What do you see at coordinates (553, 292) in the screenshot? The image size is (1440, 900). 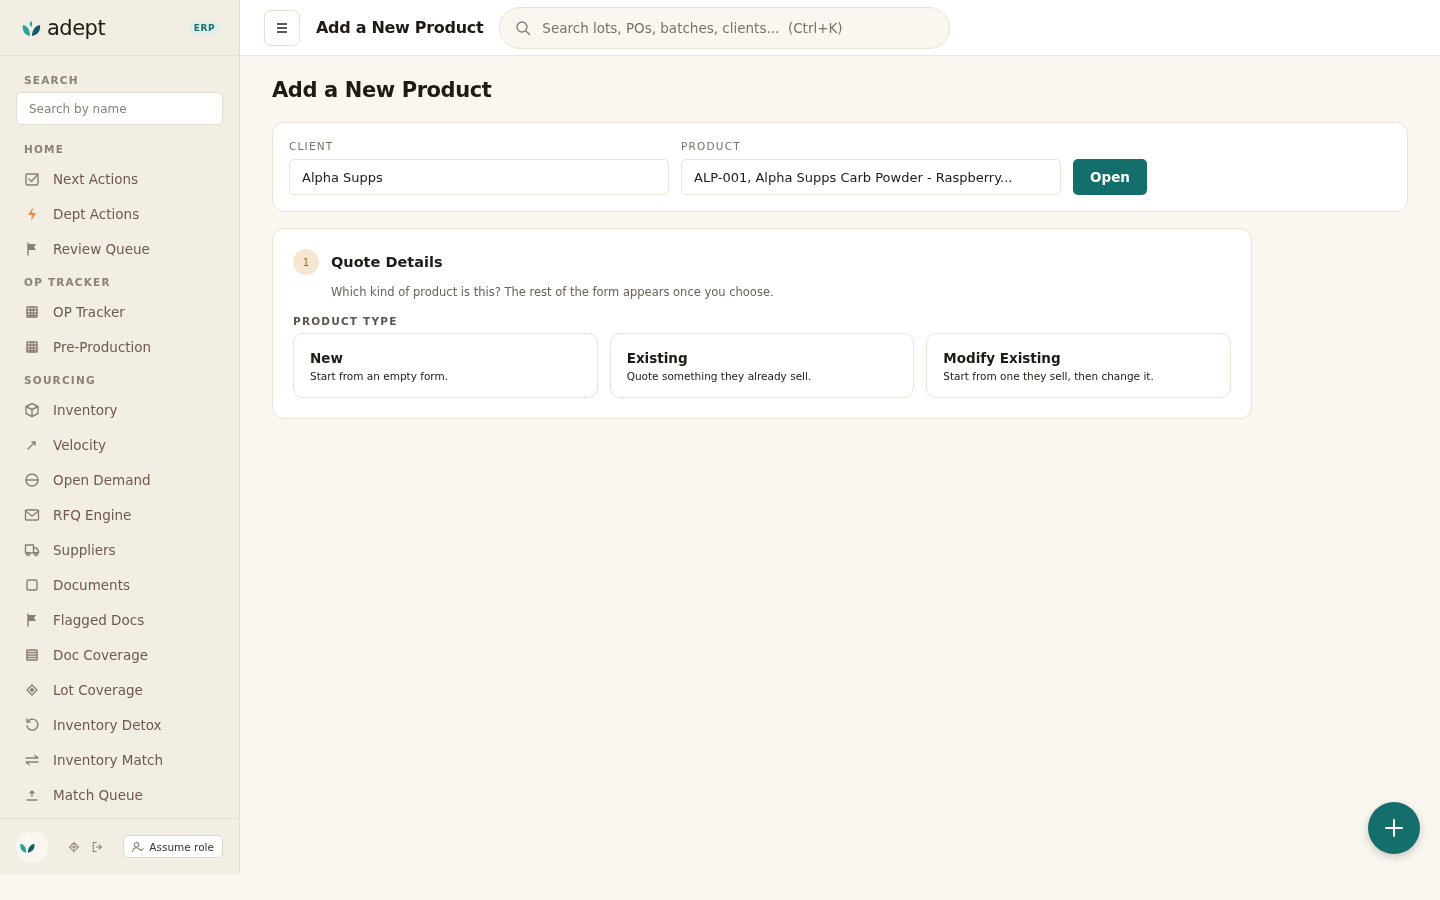 I see `step-hint: Which kind of product is this? The rest of the form appears once you choose.` at bounding box center [553, 292].